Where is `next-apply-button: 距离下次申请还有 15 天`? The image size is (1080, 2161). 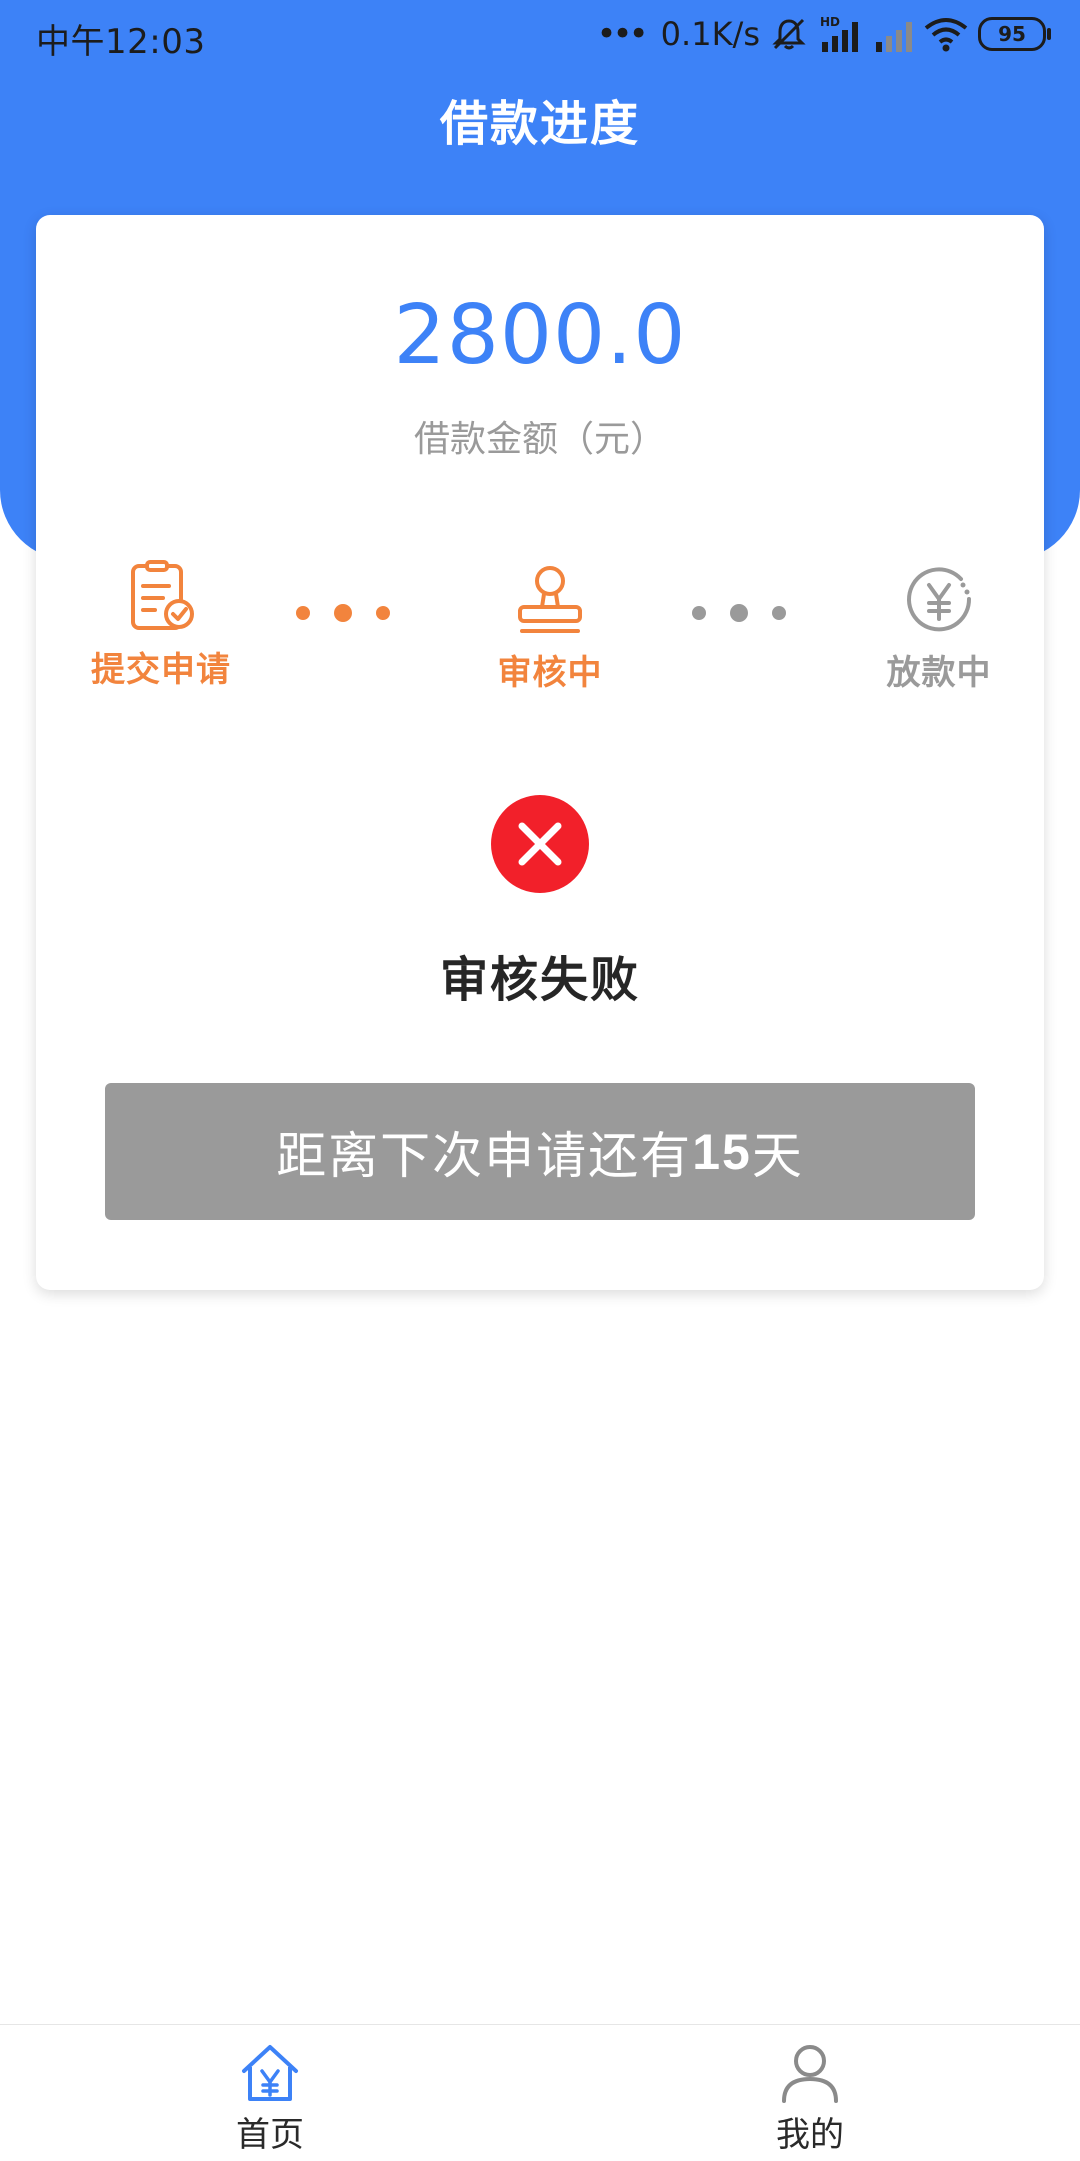 next-apply-button: 距离下次申请还有 15 天 is located at coordinates (540, 1151).